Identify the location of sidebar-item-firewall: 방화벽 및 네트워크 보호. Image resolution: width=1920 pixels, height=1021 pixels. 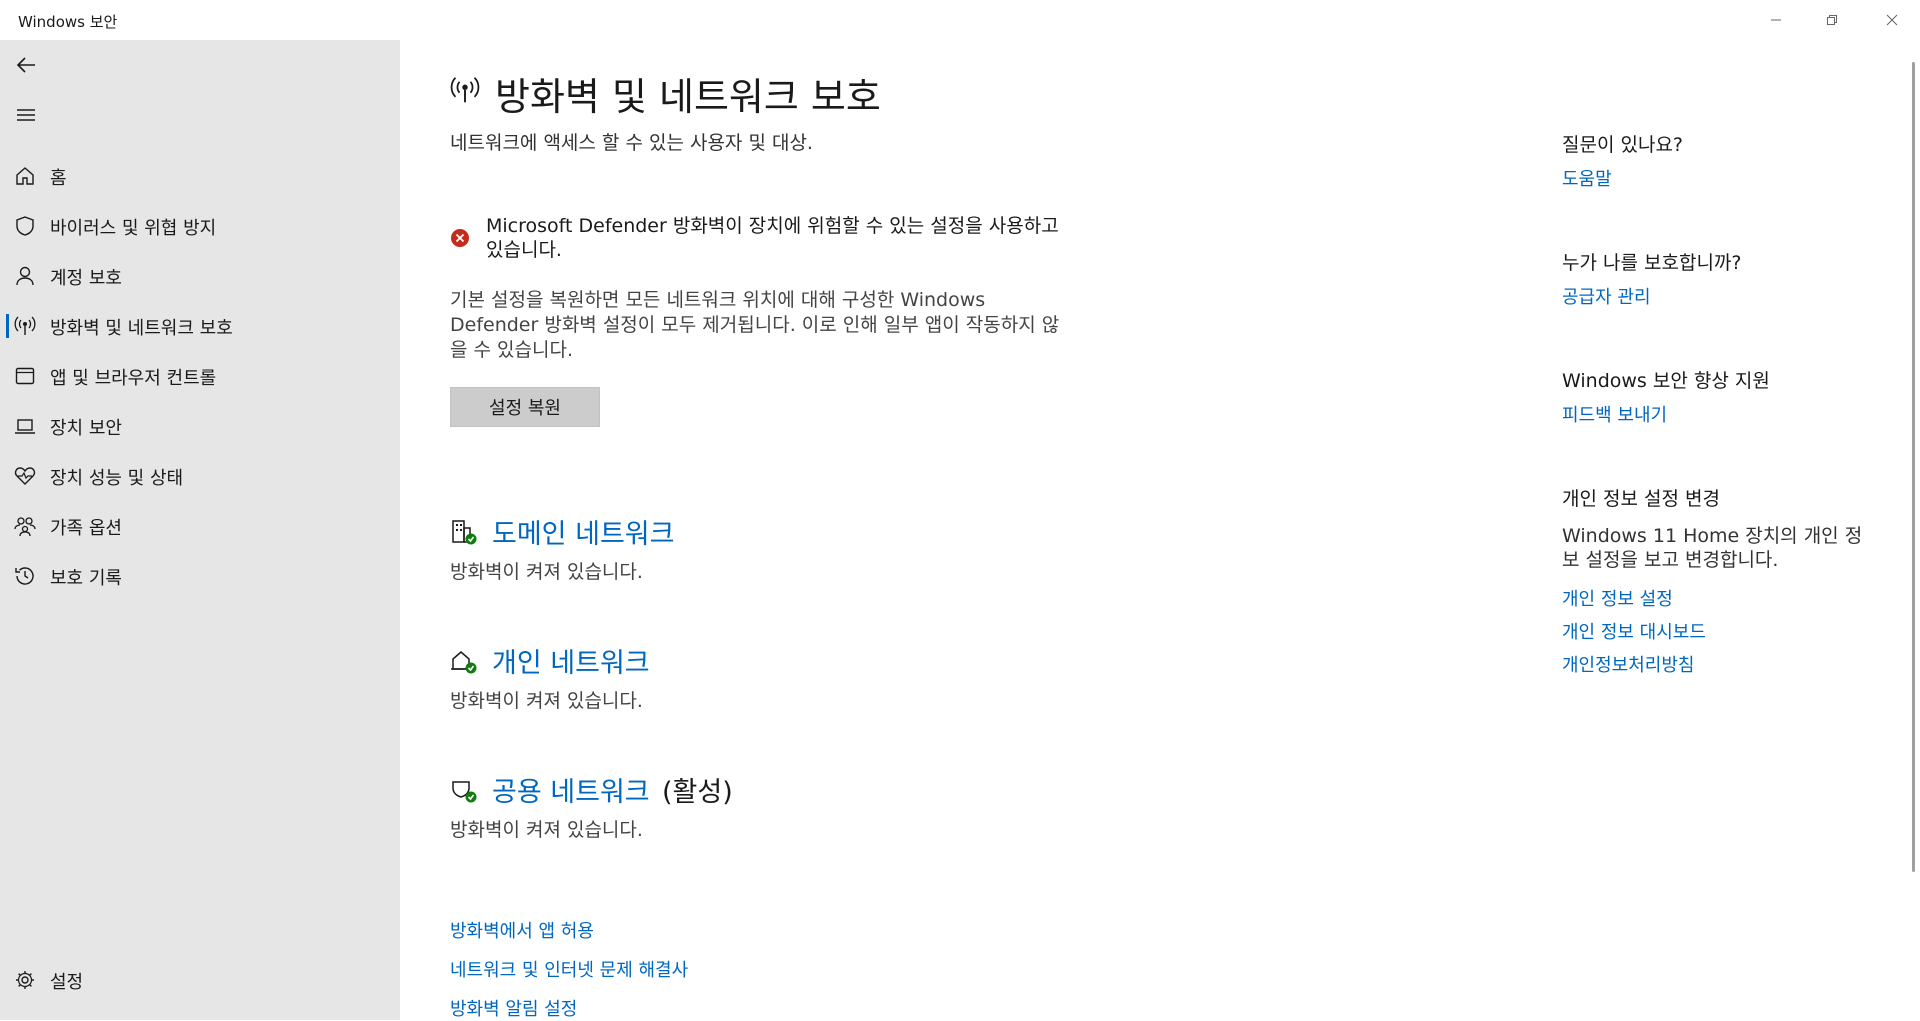
(200, 325).